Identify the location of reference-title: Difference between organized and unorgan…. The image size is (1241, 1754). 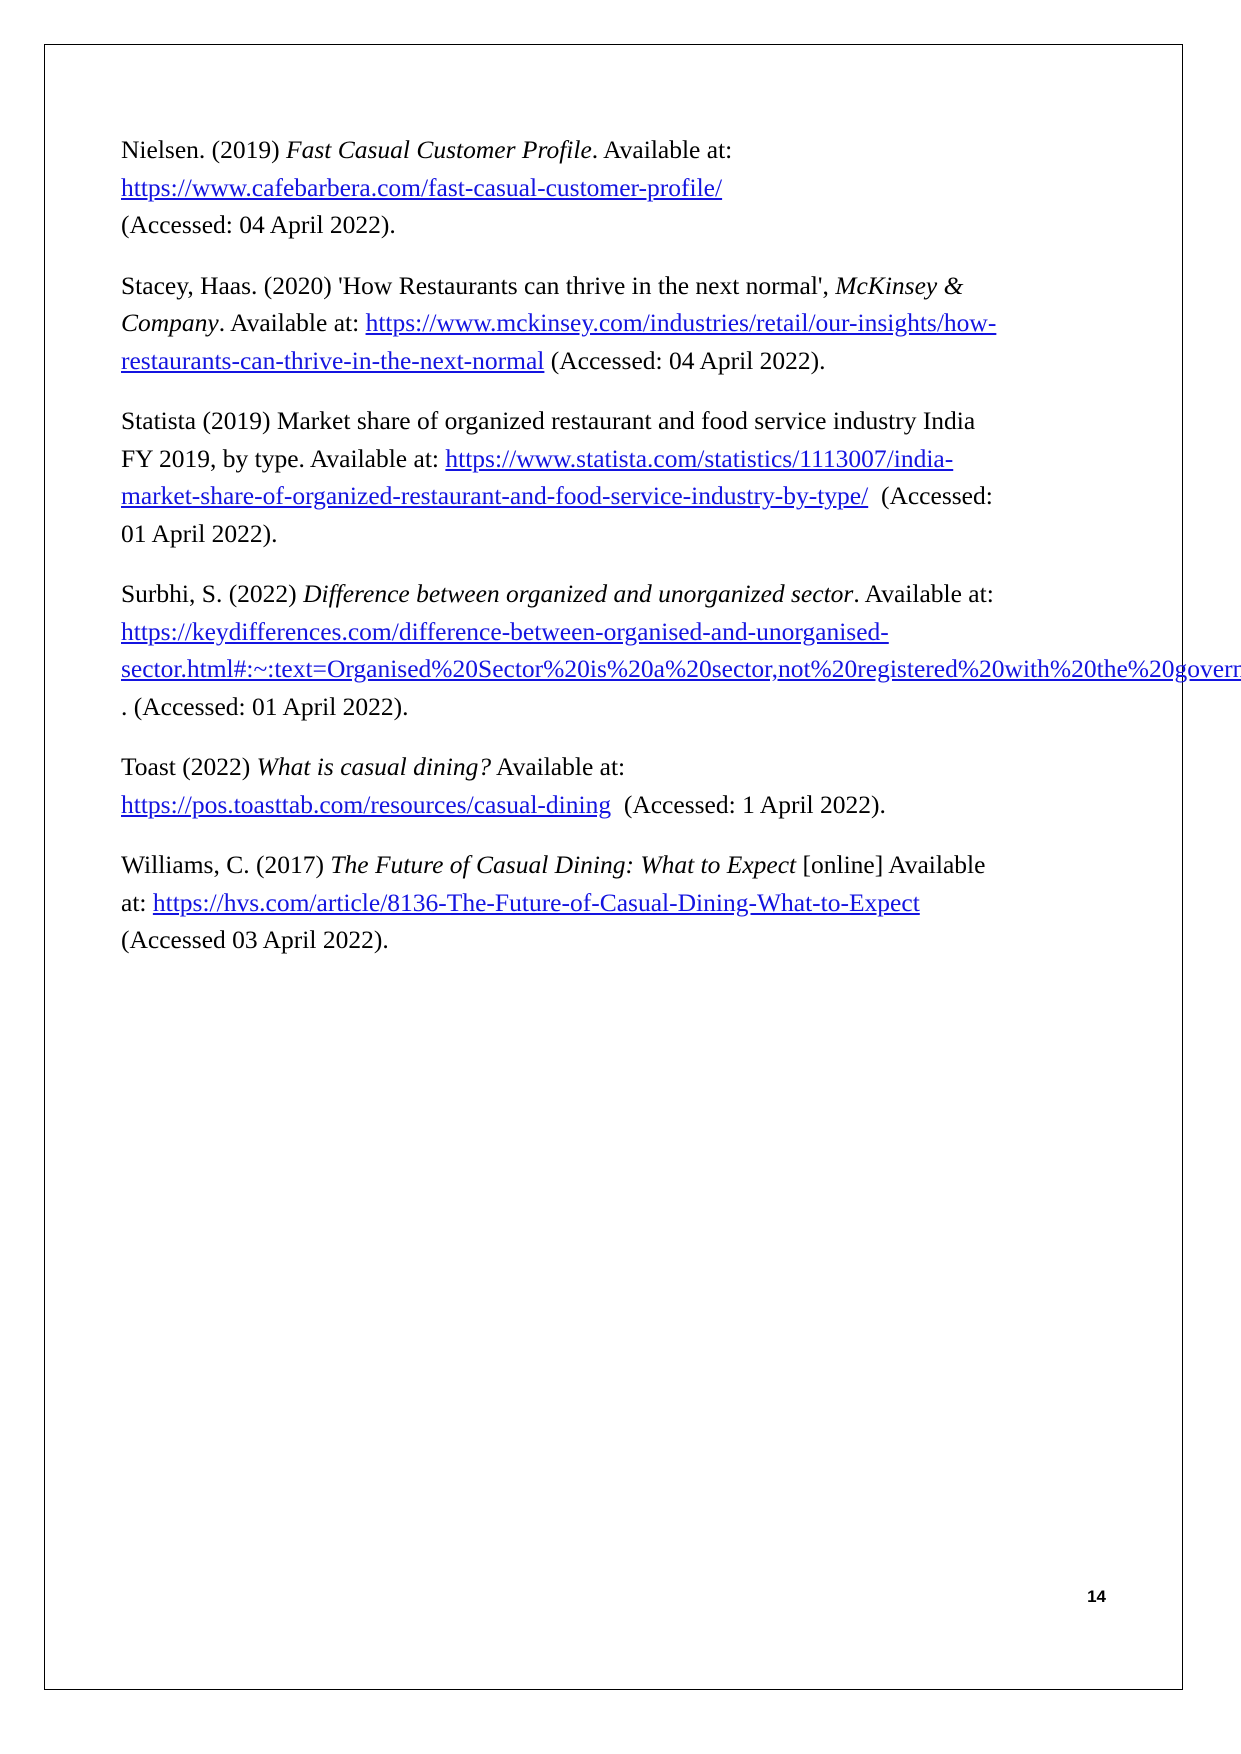
(578, 593).